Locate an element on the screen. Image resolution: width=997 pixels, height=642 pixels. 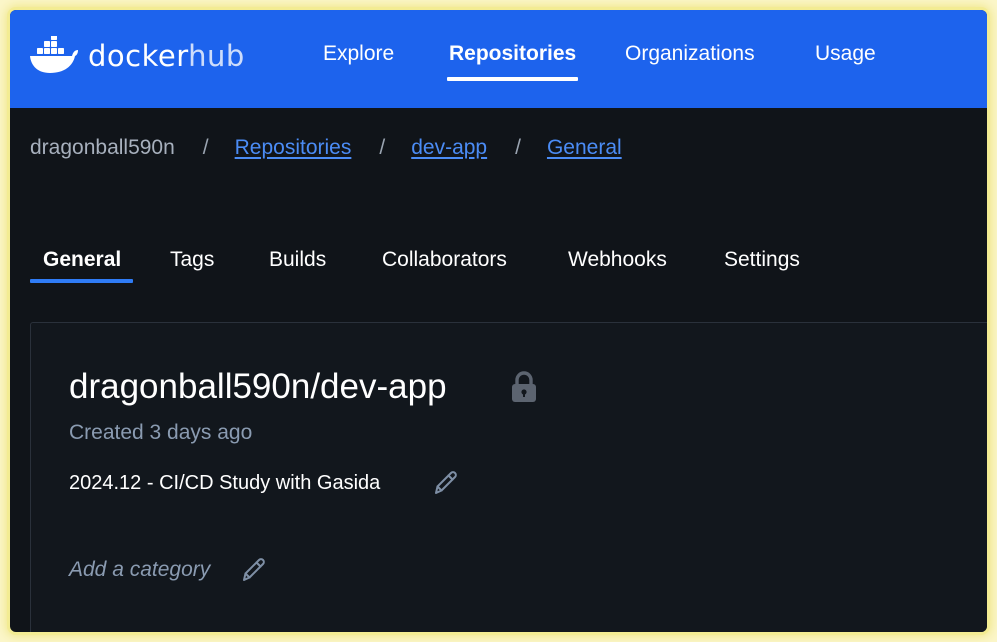
brand-docker-text: docker is located at coordinates (138, 56).